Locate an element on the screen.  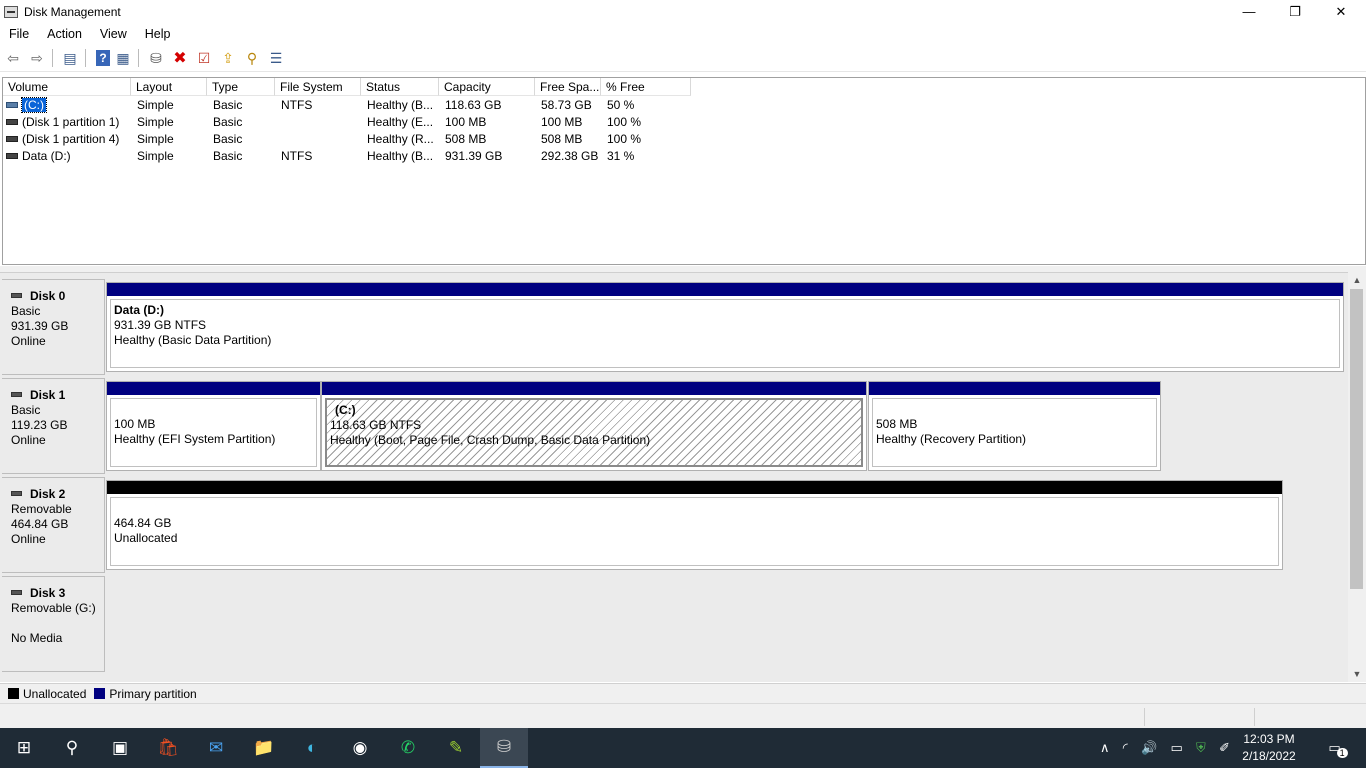
disk-state: Online is located at coordinates (28, 539).